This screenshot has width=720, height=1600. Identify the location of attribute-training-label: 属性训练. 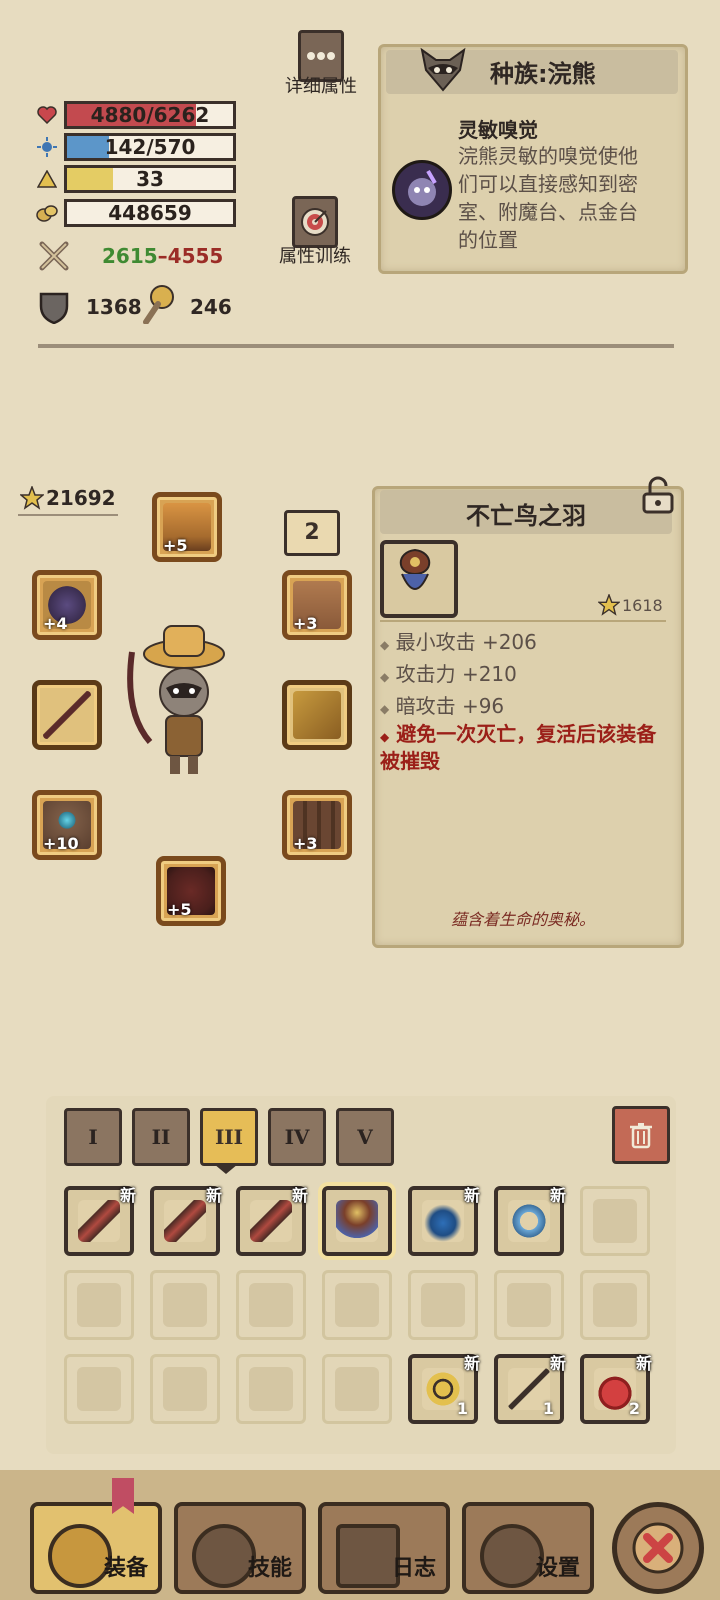
(315, 255).